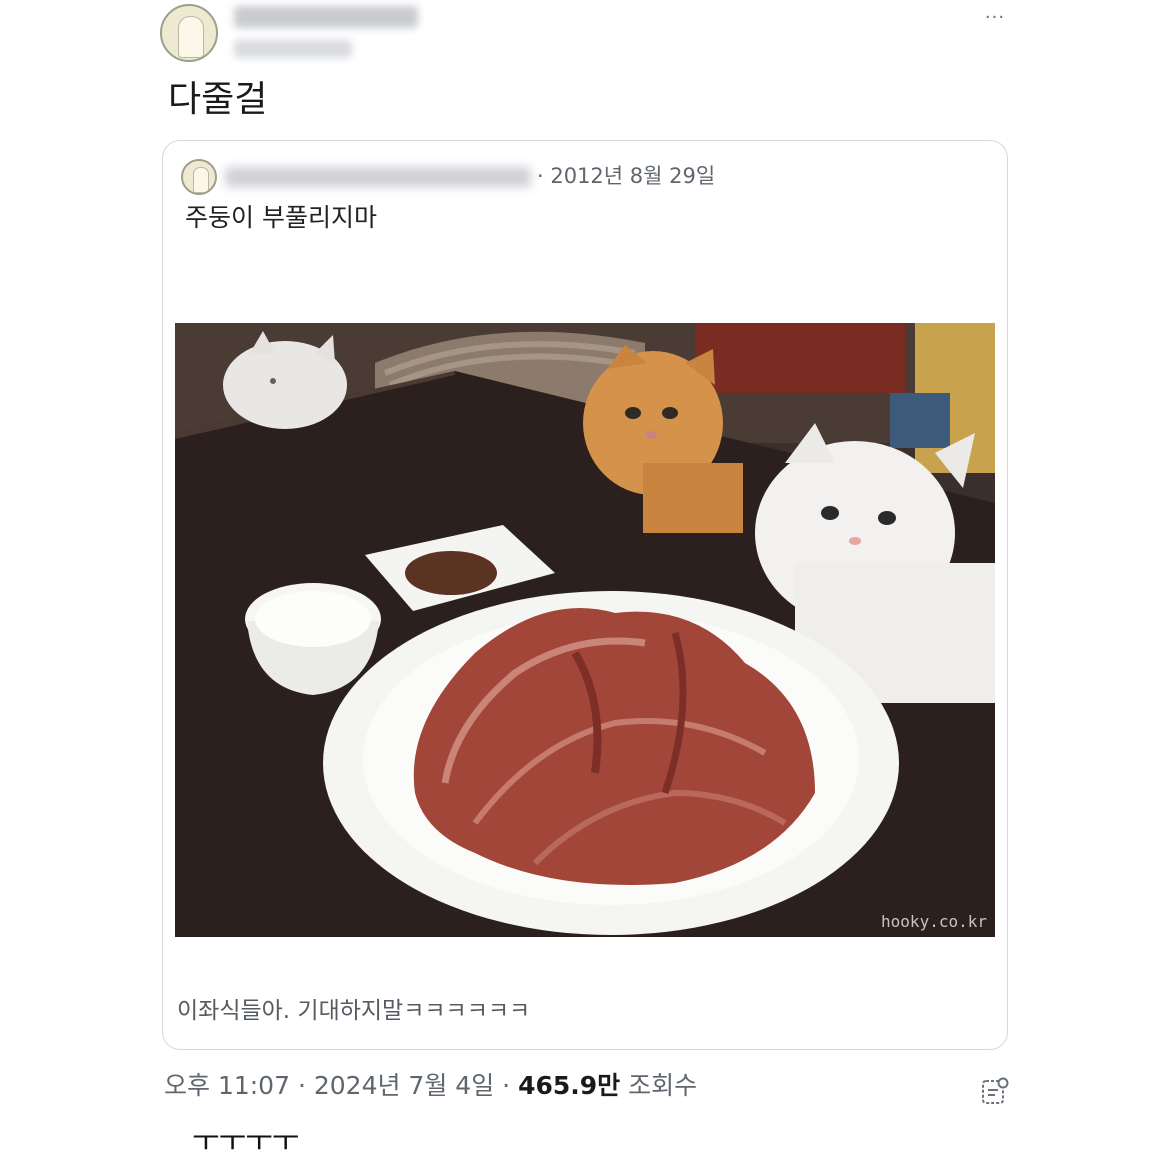 This screenshot has height=1170, width=1170. I want to click on tweet-date: 2024년 7월 4일, so click(404, 1085).